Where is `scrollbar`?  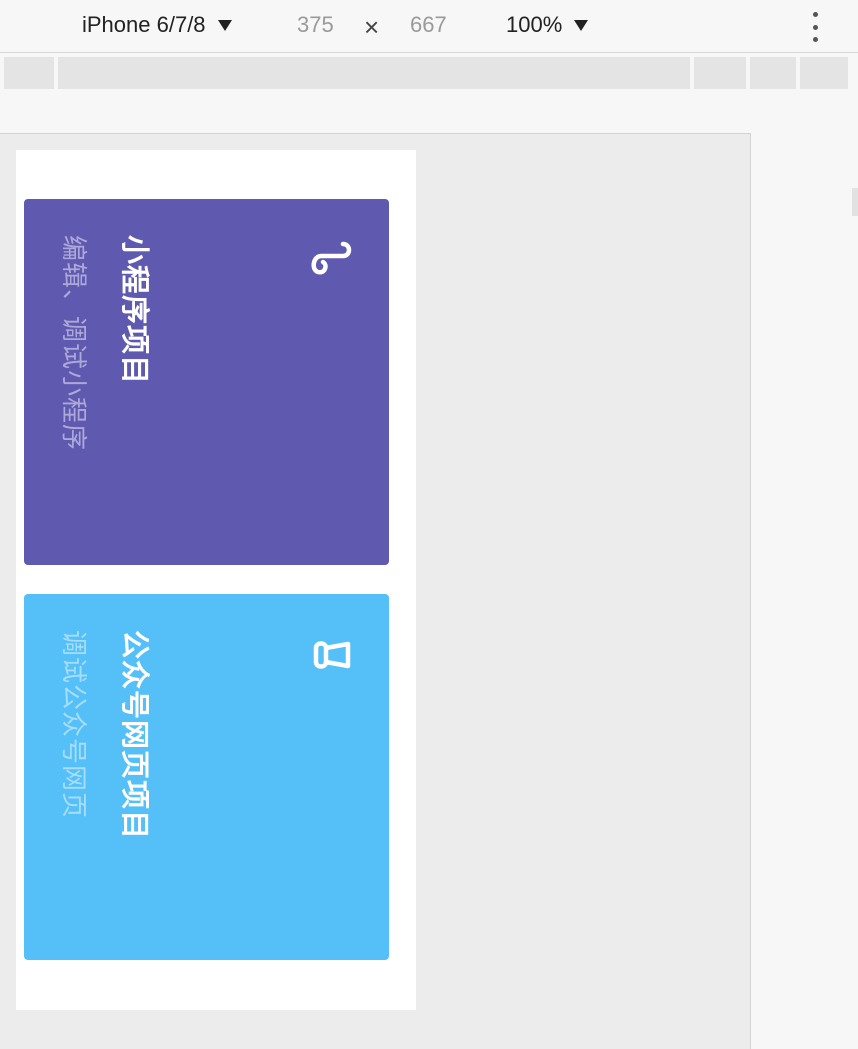 scrollbar is located at coordinates (855, 202).